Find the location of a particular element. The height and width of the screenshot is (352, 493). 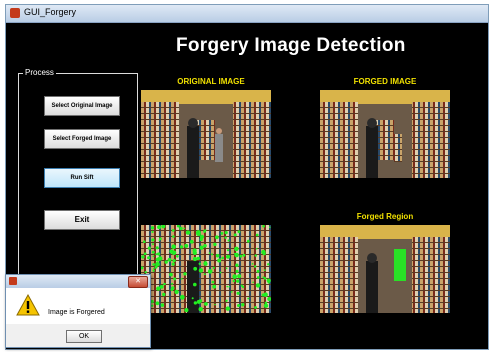

forged-region-image is located at coordinates (385, 269).